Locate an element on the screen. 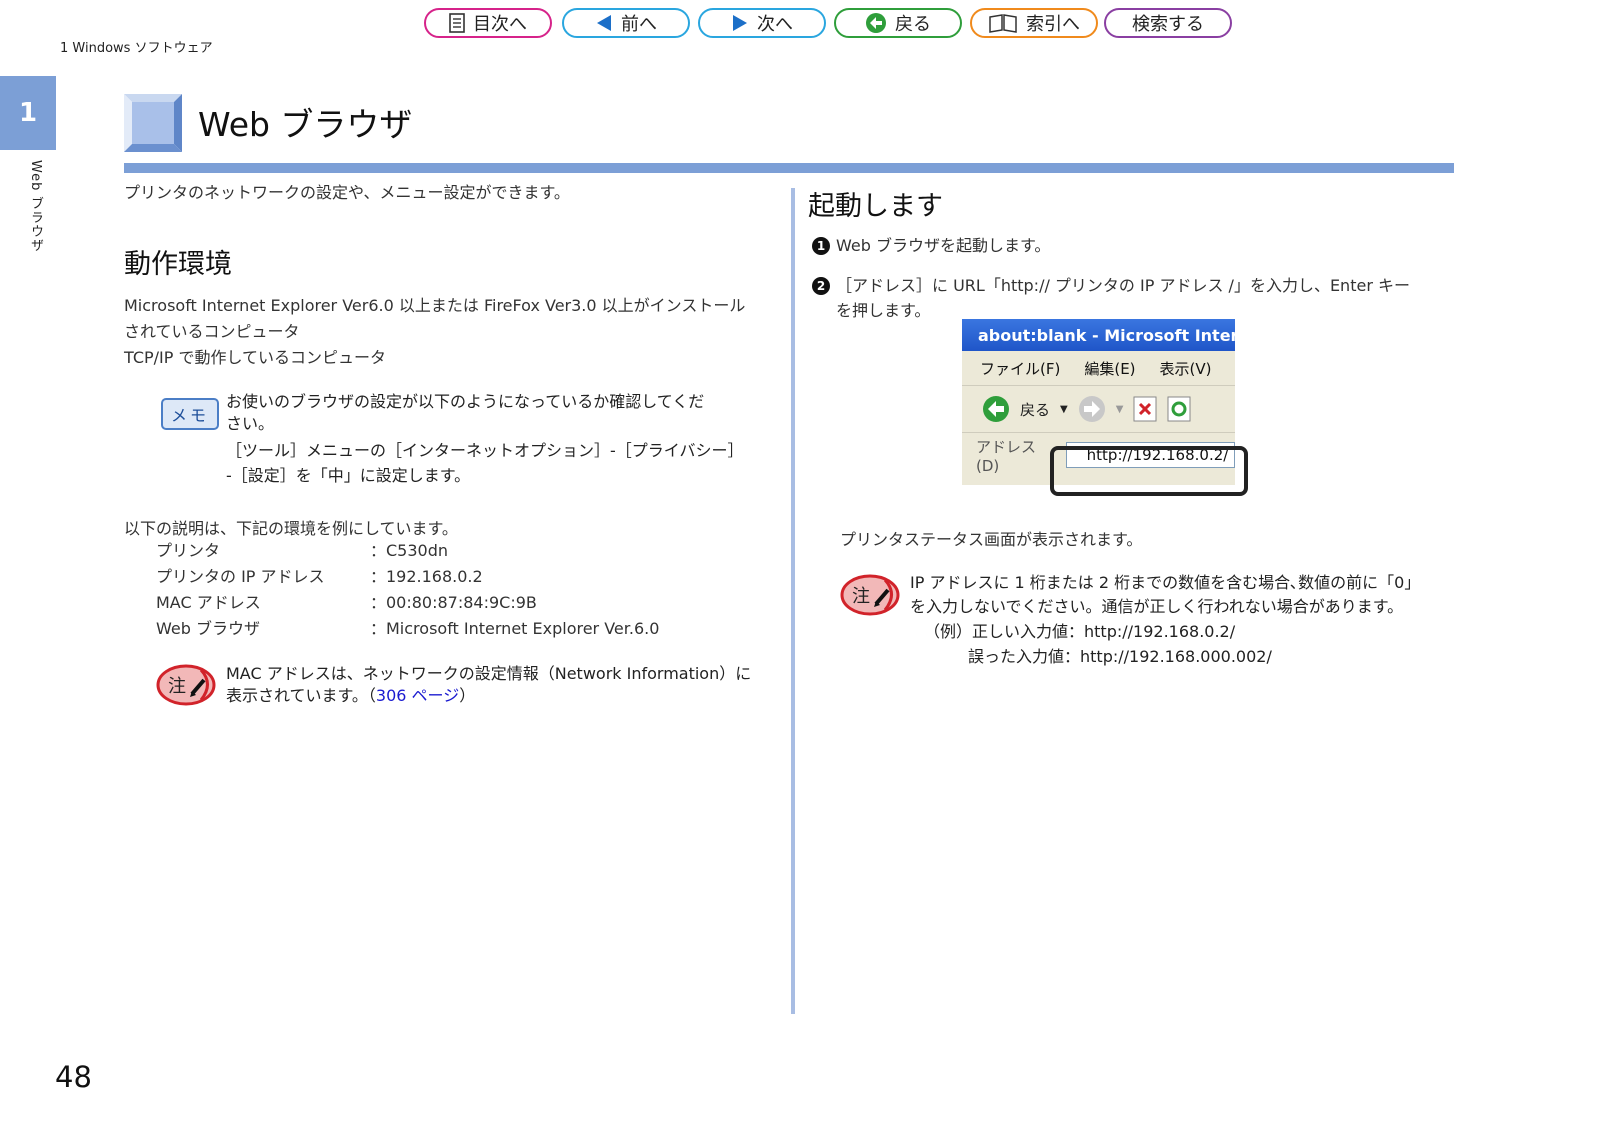 This screenshot has width=1600, height=1134. example-wrong-value: http://192.168.000.002/ is located at coordinates (1176, 656).